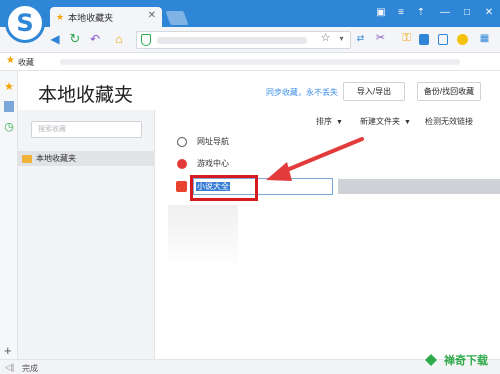  What do you see at coordinates (203, 237) in the screenshot?
I see `blurred-area` at bounding box center [203, 237].